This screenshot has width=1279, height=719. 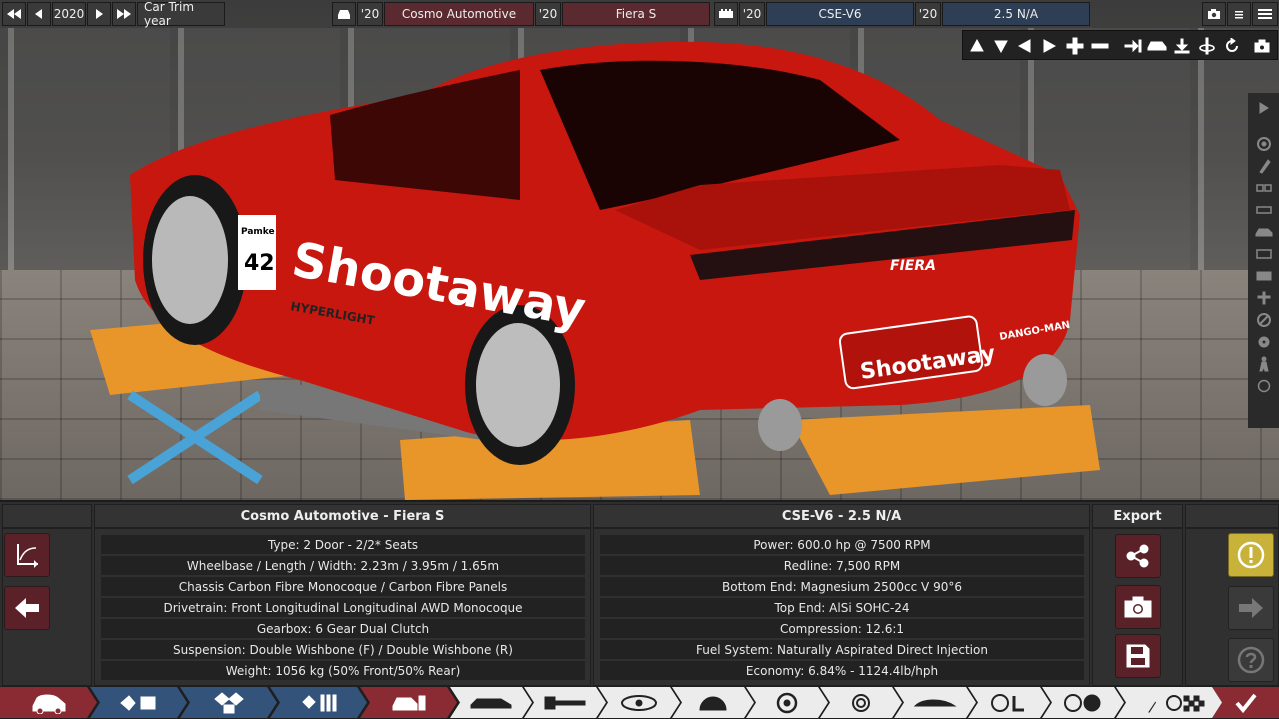 What do you see at coordinates (636, 14) in the screenshot?
I see `trim-name-field: Fiera S` at bounding box center [636, 14].